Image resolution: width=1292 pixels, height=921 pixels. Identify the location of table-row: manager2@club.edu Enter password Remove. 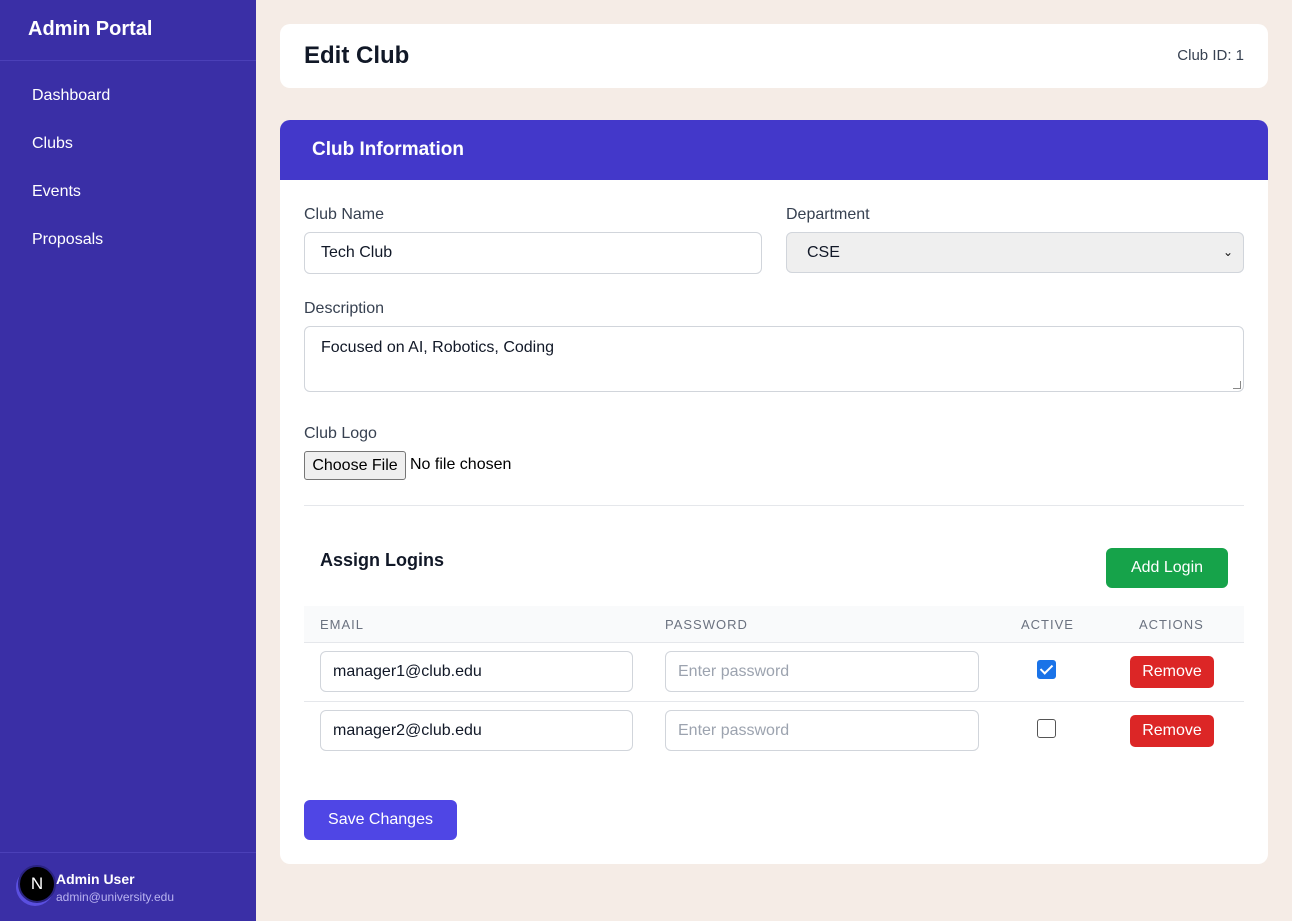
(774, 731).